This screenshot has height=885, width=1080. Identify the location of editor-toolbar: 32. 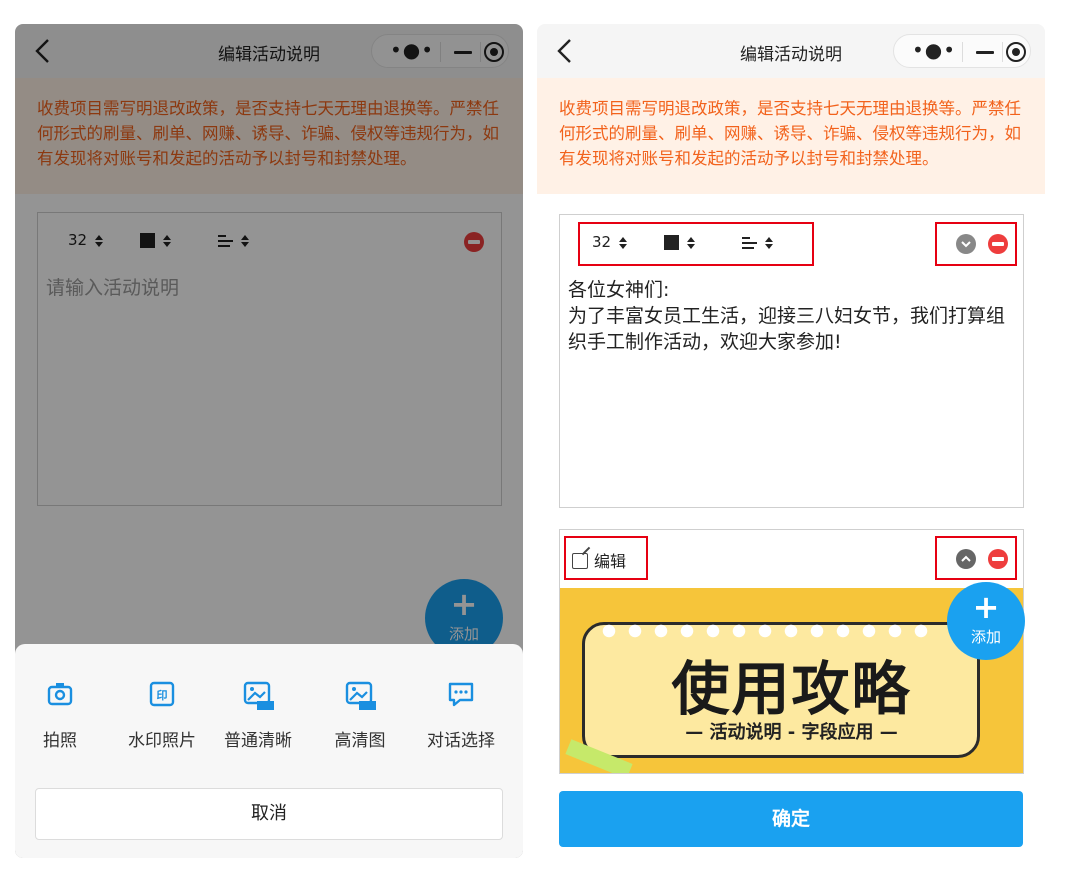
(791, 243).